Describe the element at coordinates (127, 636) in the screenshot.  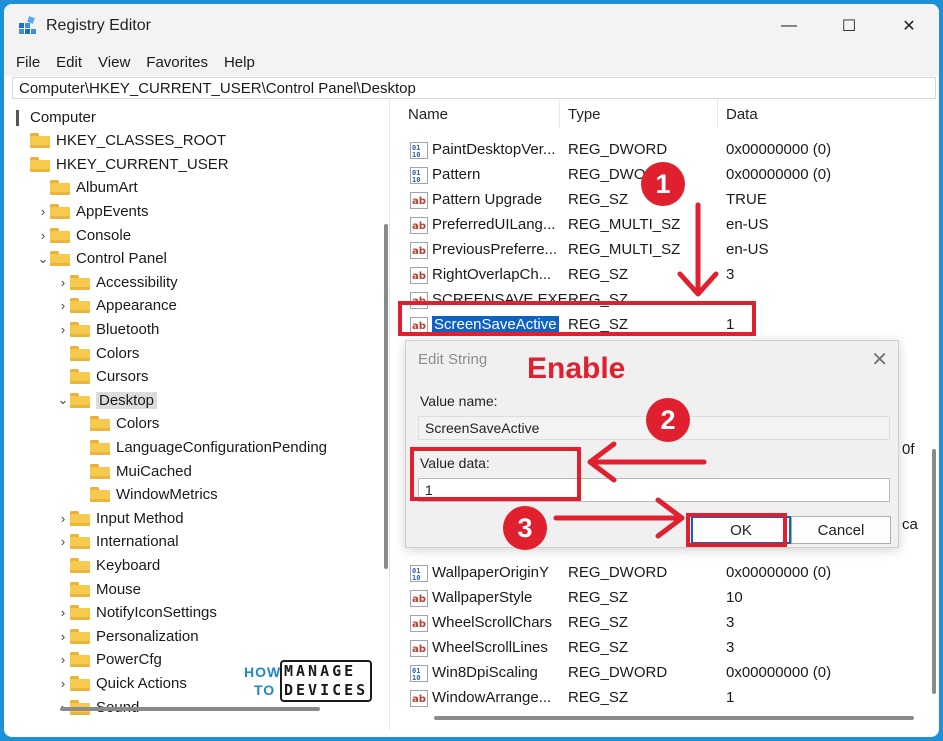
I see `tree-item: › Personalization` at that location.